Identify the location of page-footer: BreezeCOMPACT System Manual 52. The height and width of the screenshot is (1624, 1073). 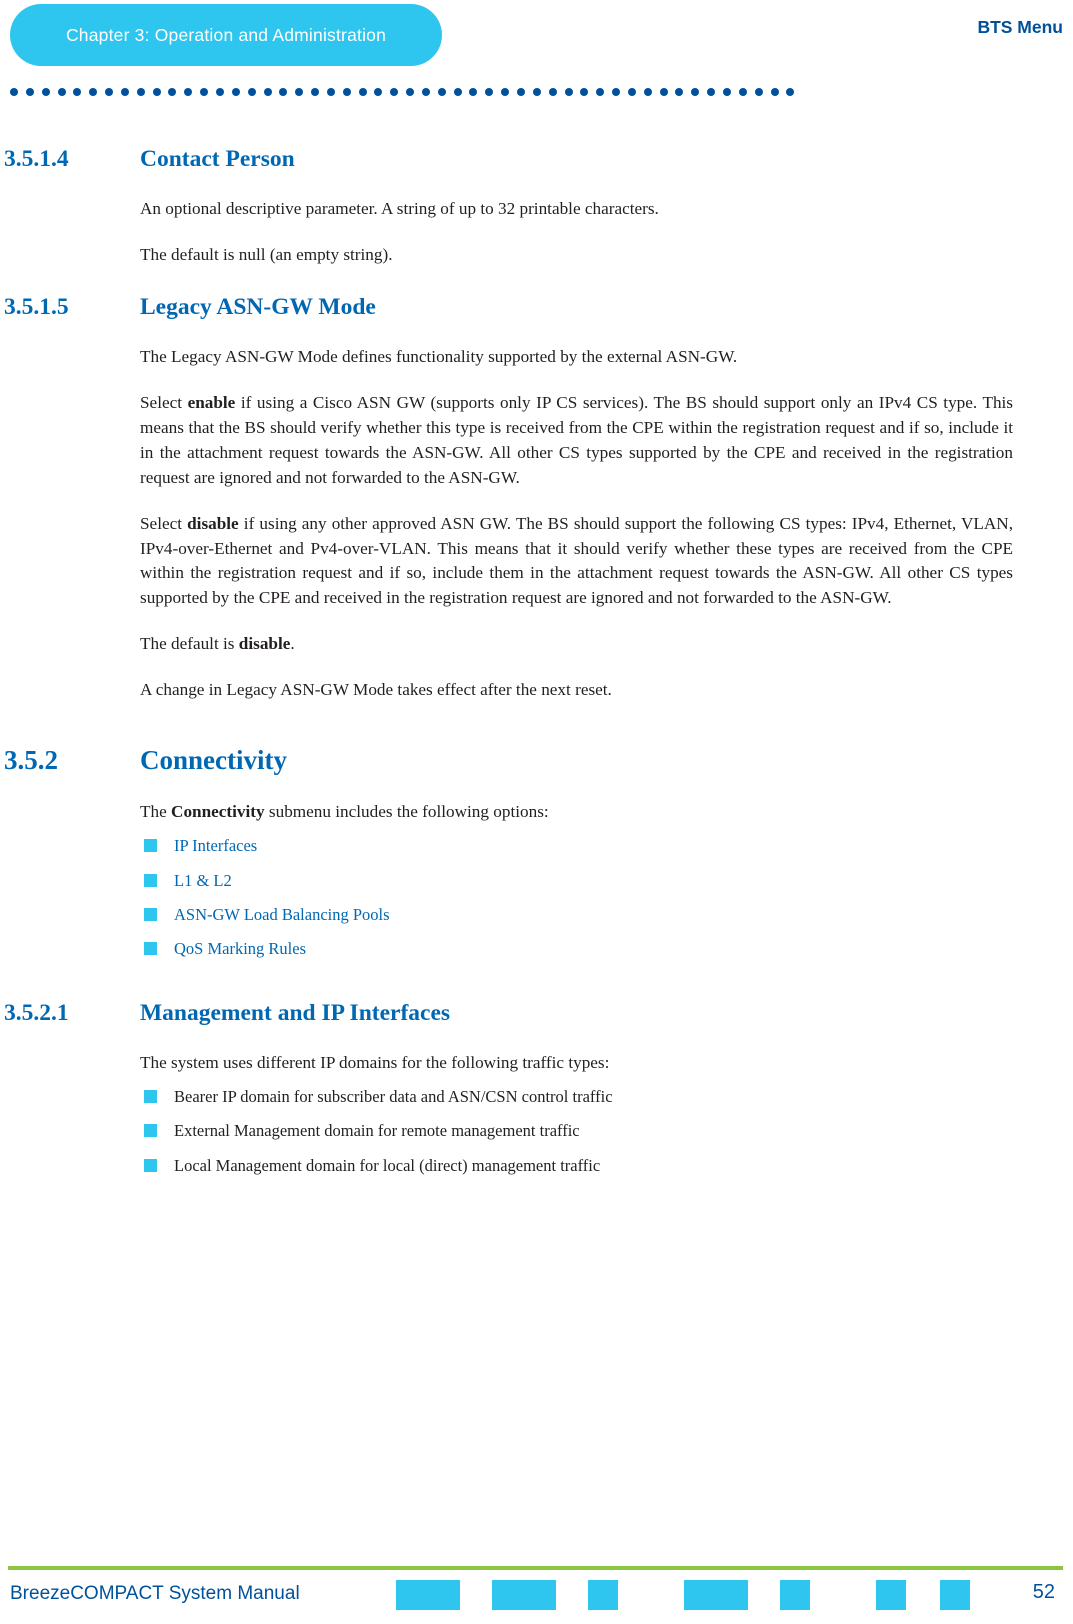
(536, 1595).